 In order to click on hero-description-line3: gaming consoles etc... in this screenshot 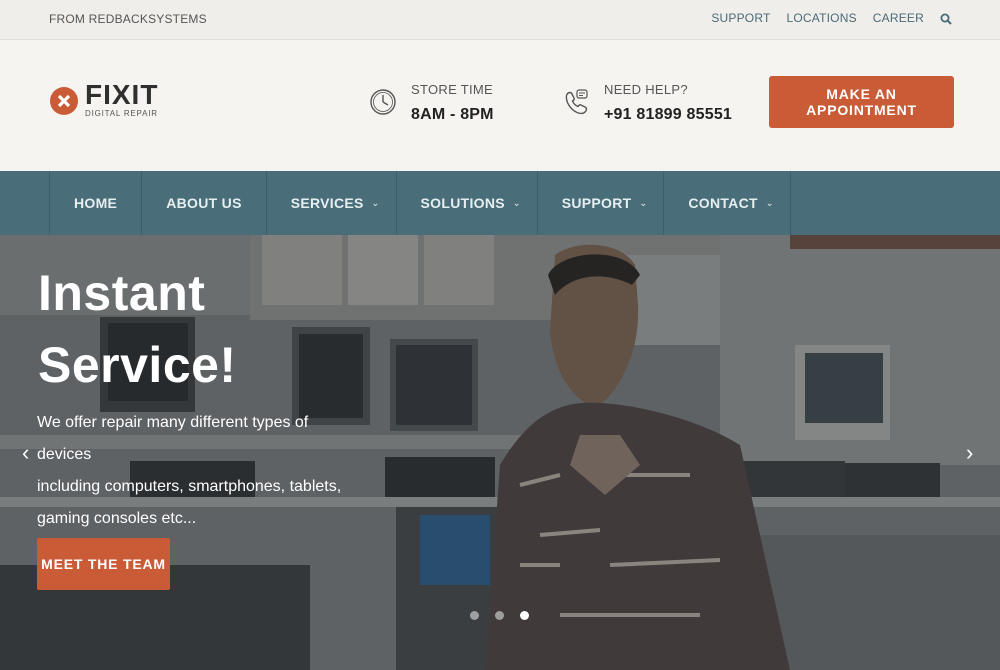, I will do `click(117, 518)`.